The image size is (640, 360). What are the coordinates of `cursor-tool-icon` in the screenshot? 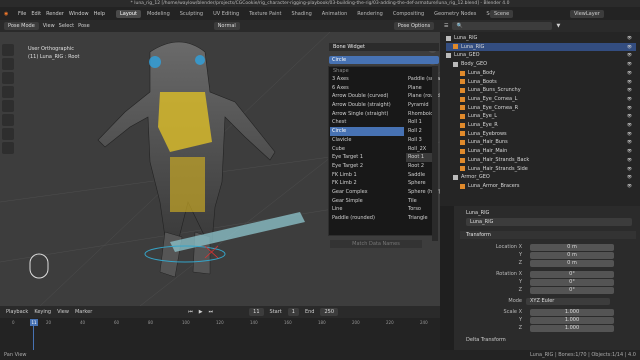 It's located at (8, 64).